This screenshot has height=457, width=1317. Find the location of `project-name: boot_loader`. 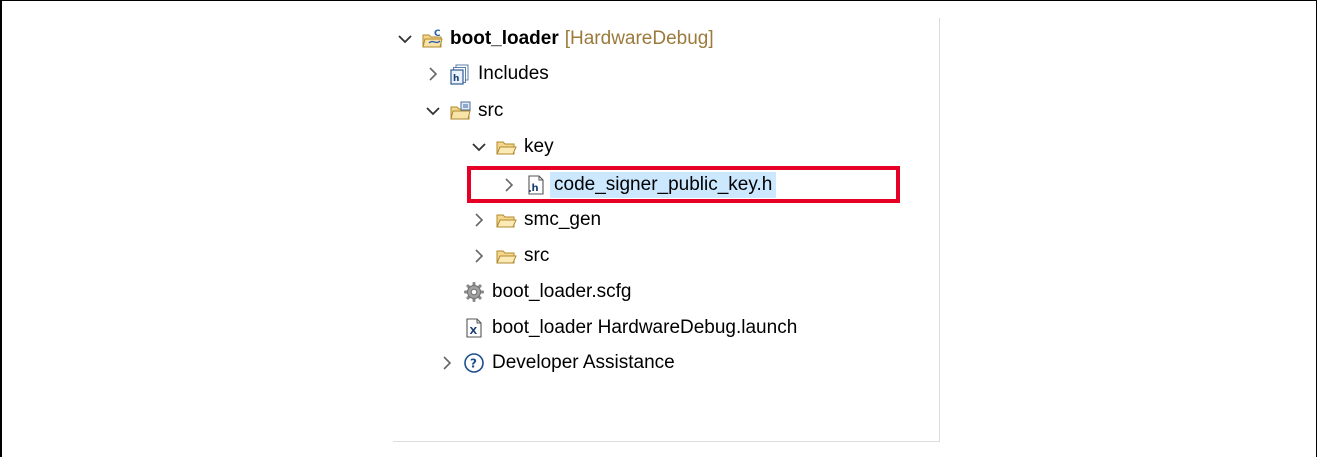

project-name: boot_loader is located at coordinates (504, 38).